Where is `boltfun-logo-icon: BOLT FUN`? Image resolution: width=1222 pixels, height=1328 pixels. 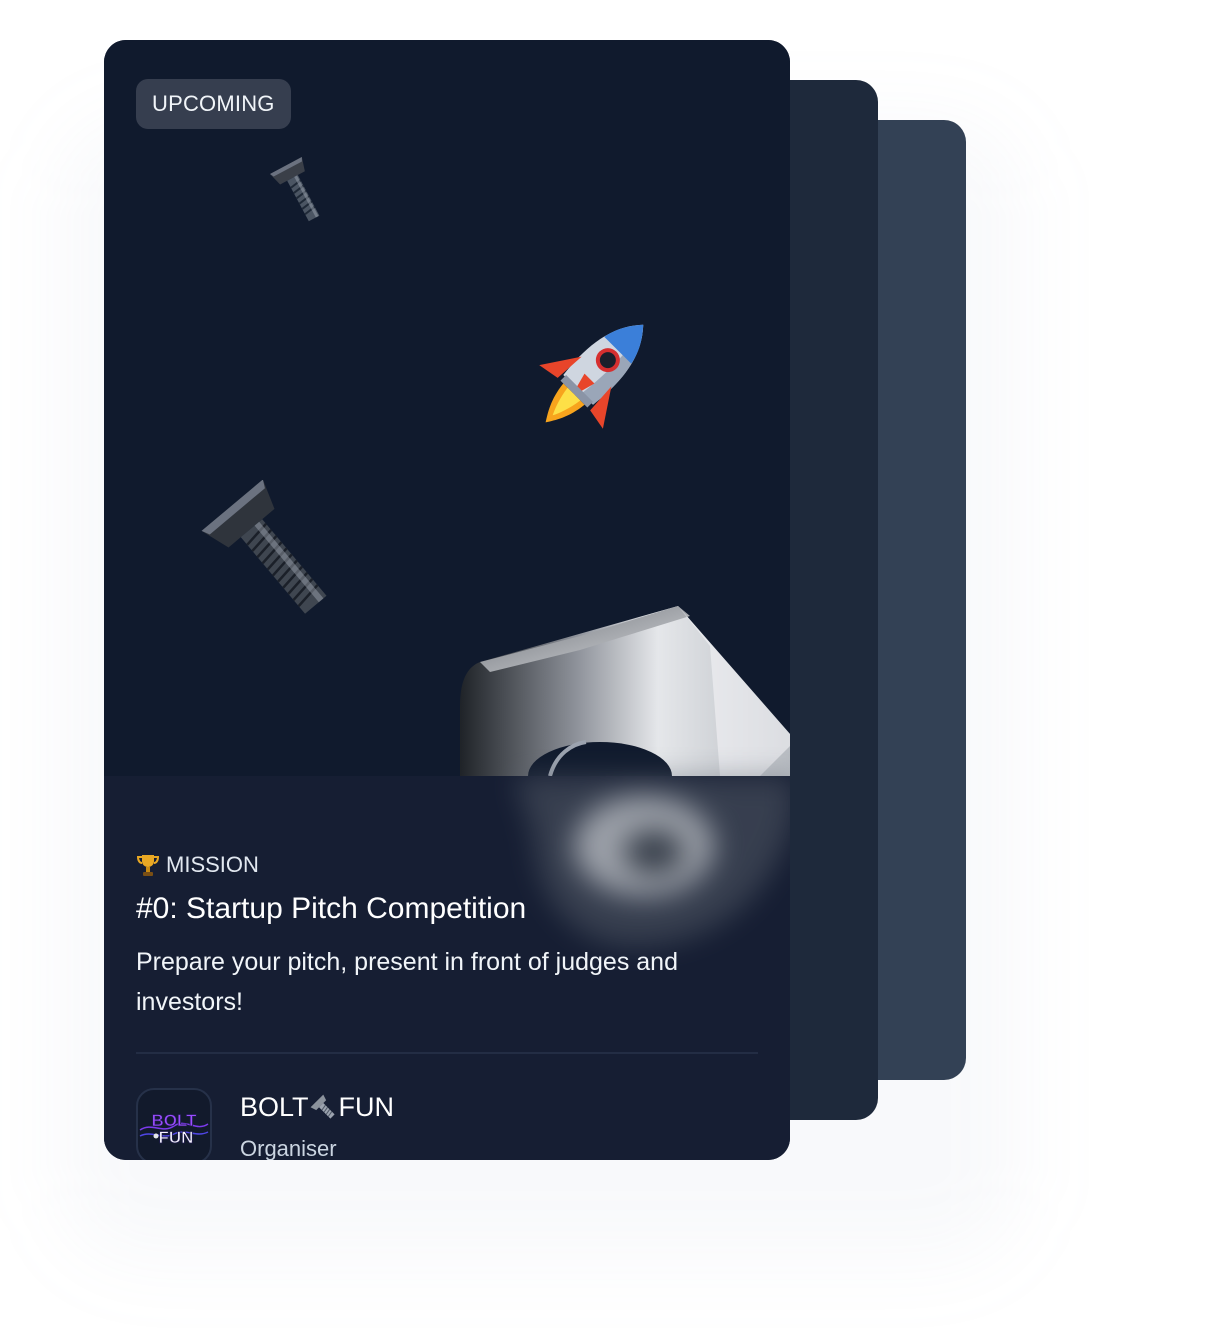 boltfun-logo-icon: BOLT FUN is located at coordinates (174, 1129).